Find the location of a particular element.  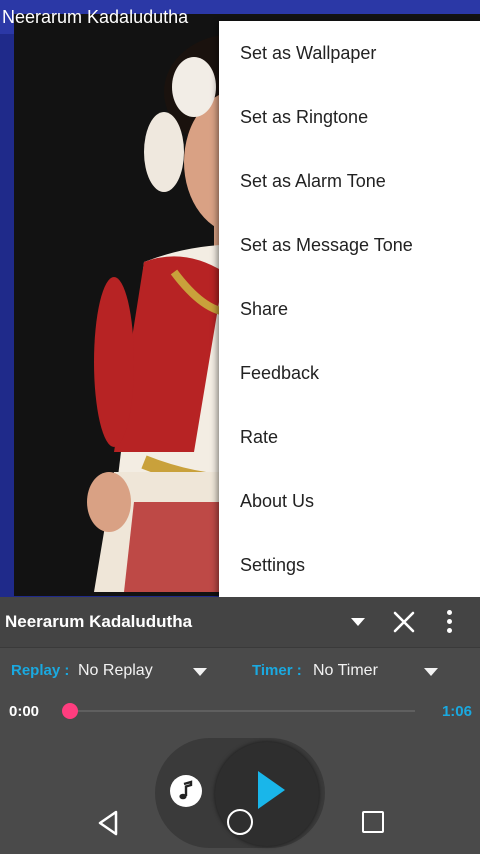

replay-dropdown-icon is located at coordinates (200, 672).